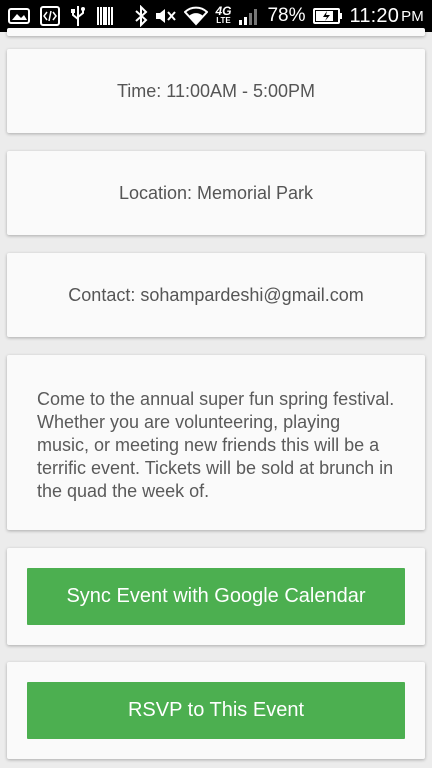  Describe the element at coordinates (286, 15) in the screenshot. I see `battery-percent: 78%` at that location.